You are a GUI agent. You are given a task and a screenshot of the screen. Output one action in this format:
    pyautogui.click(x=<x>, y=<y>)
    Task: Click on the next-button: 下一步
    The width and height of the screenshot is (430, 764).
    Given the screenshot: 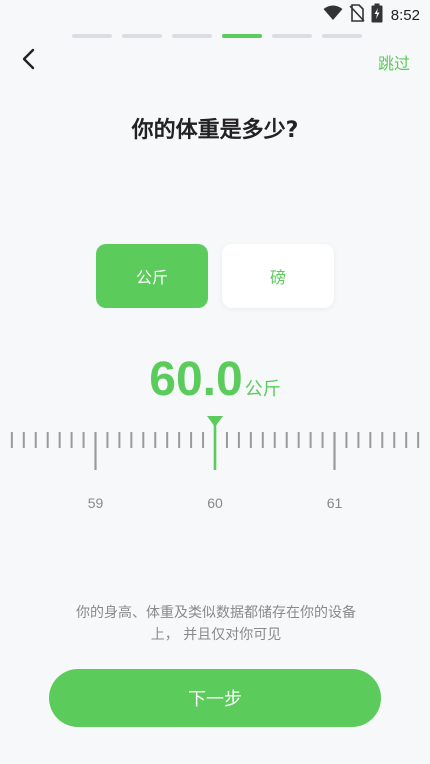 What is the action you would take?
    pyautogui.click(x=215, y=698)
    